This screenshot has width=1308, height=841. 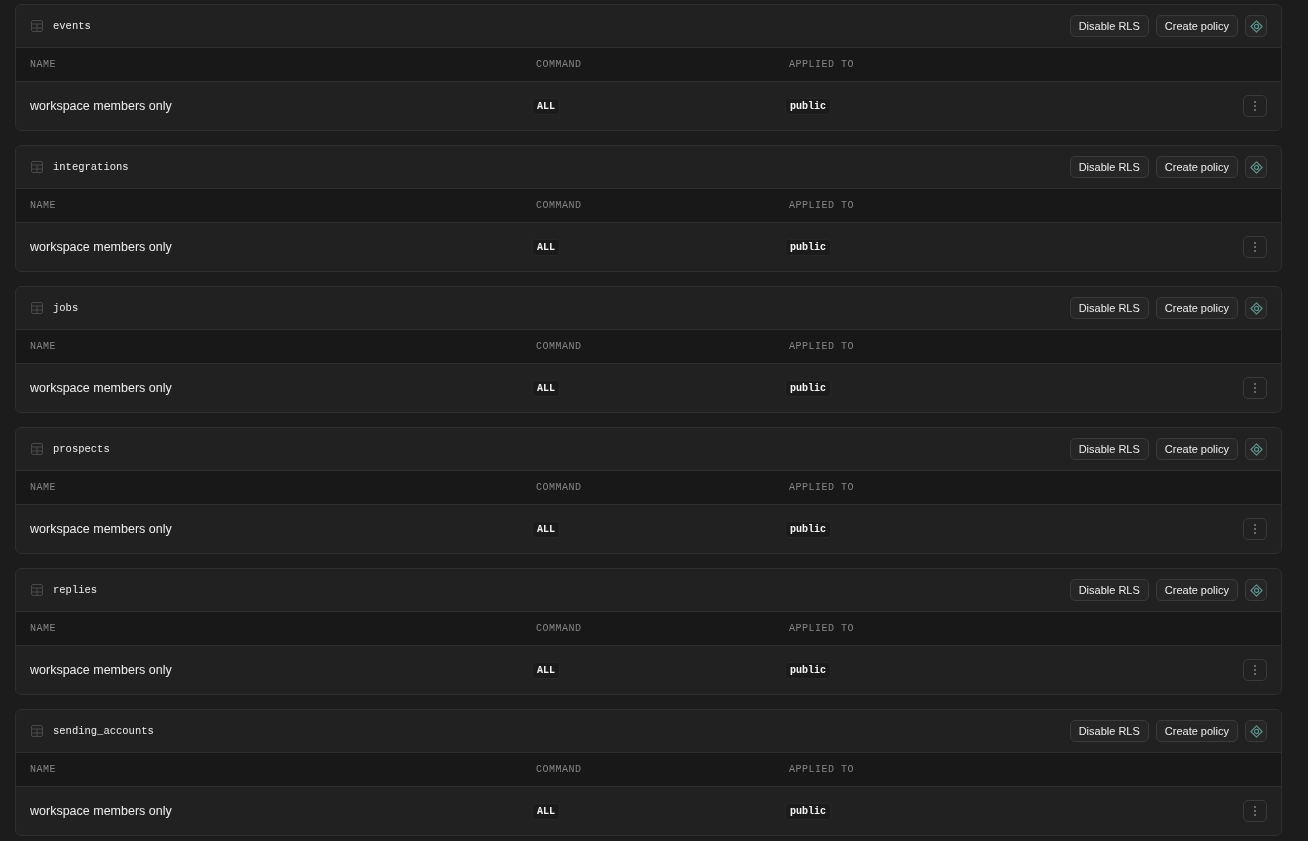 What do you see at coordinates (75, 590) in the screenshot?
I see `table-name: replies` at bounding box center [75, 590].